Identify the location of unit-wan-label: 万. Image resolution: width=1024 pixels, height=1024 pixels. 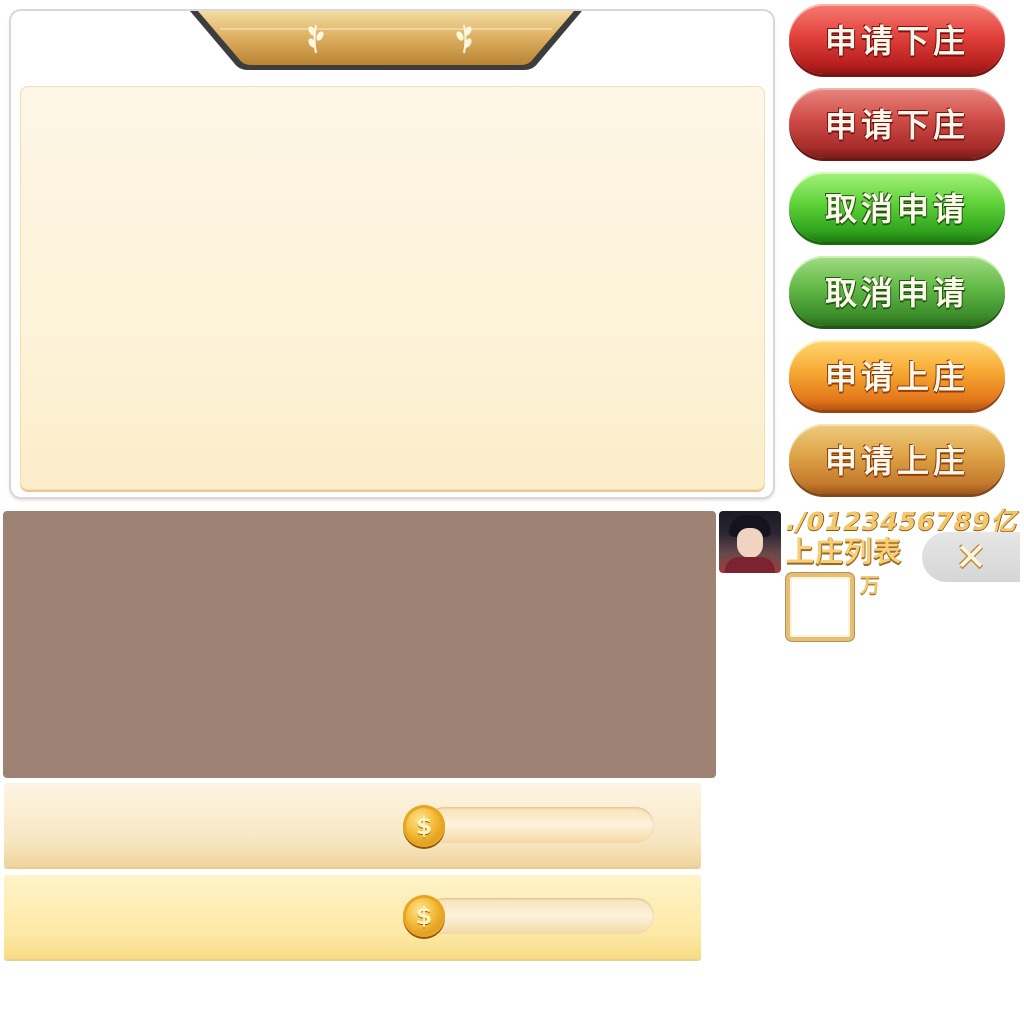
(870, 585).